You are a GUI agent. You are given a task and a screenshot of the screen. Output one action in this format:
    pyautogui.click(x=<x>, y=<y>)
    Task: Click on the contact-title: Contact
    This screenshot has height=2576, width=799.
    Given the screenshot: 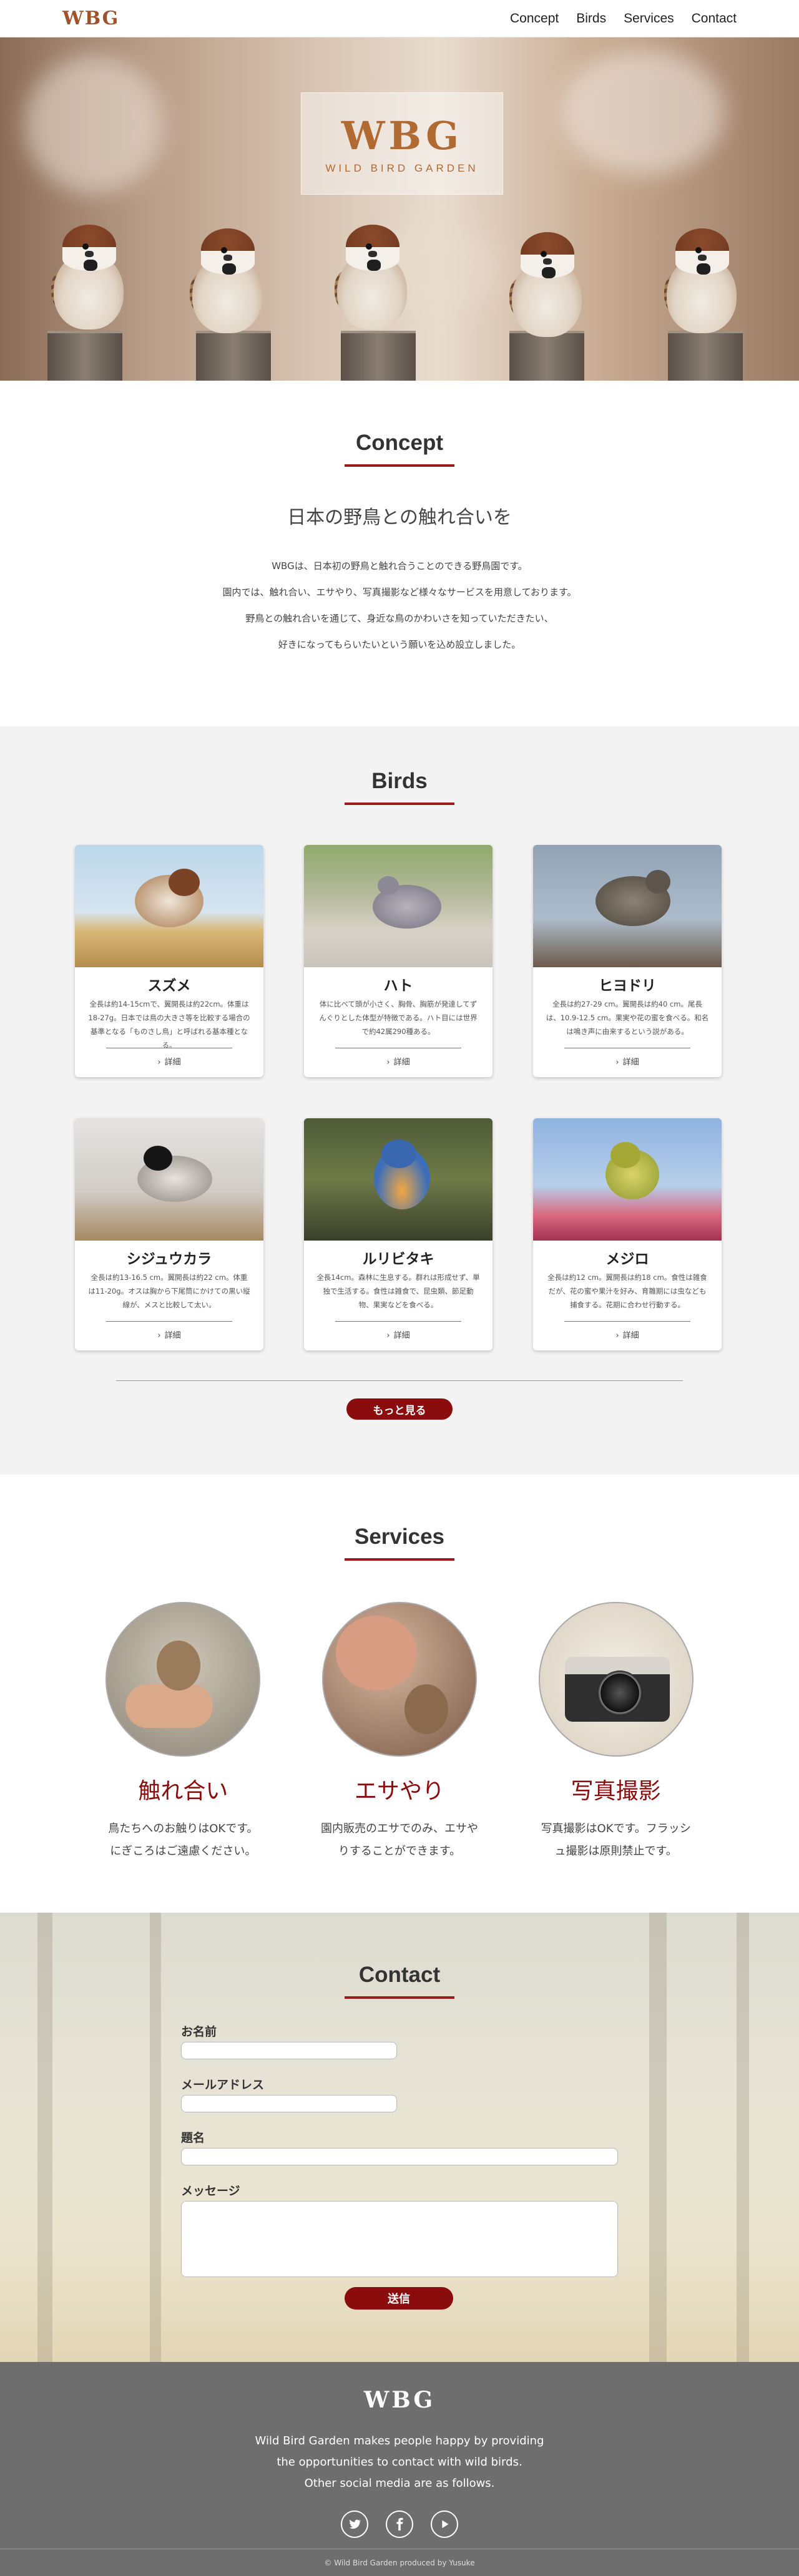 What is the action you would take?
    pyautogui.click(x=399, y=1975)
    